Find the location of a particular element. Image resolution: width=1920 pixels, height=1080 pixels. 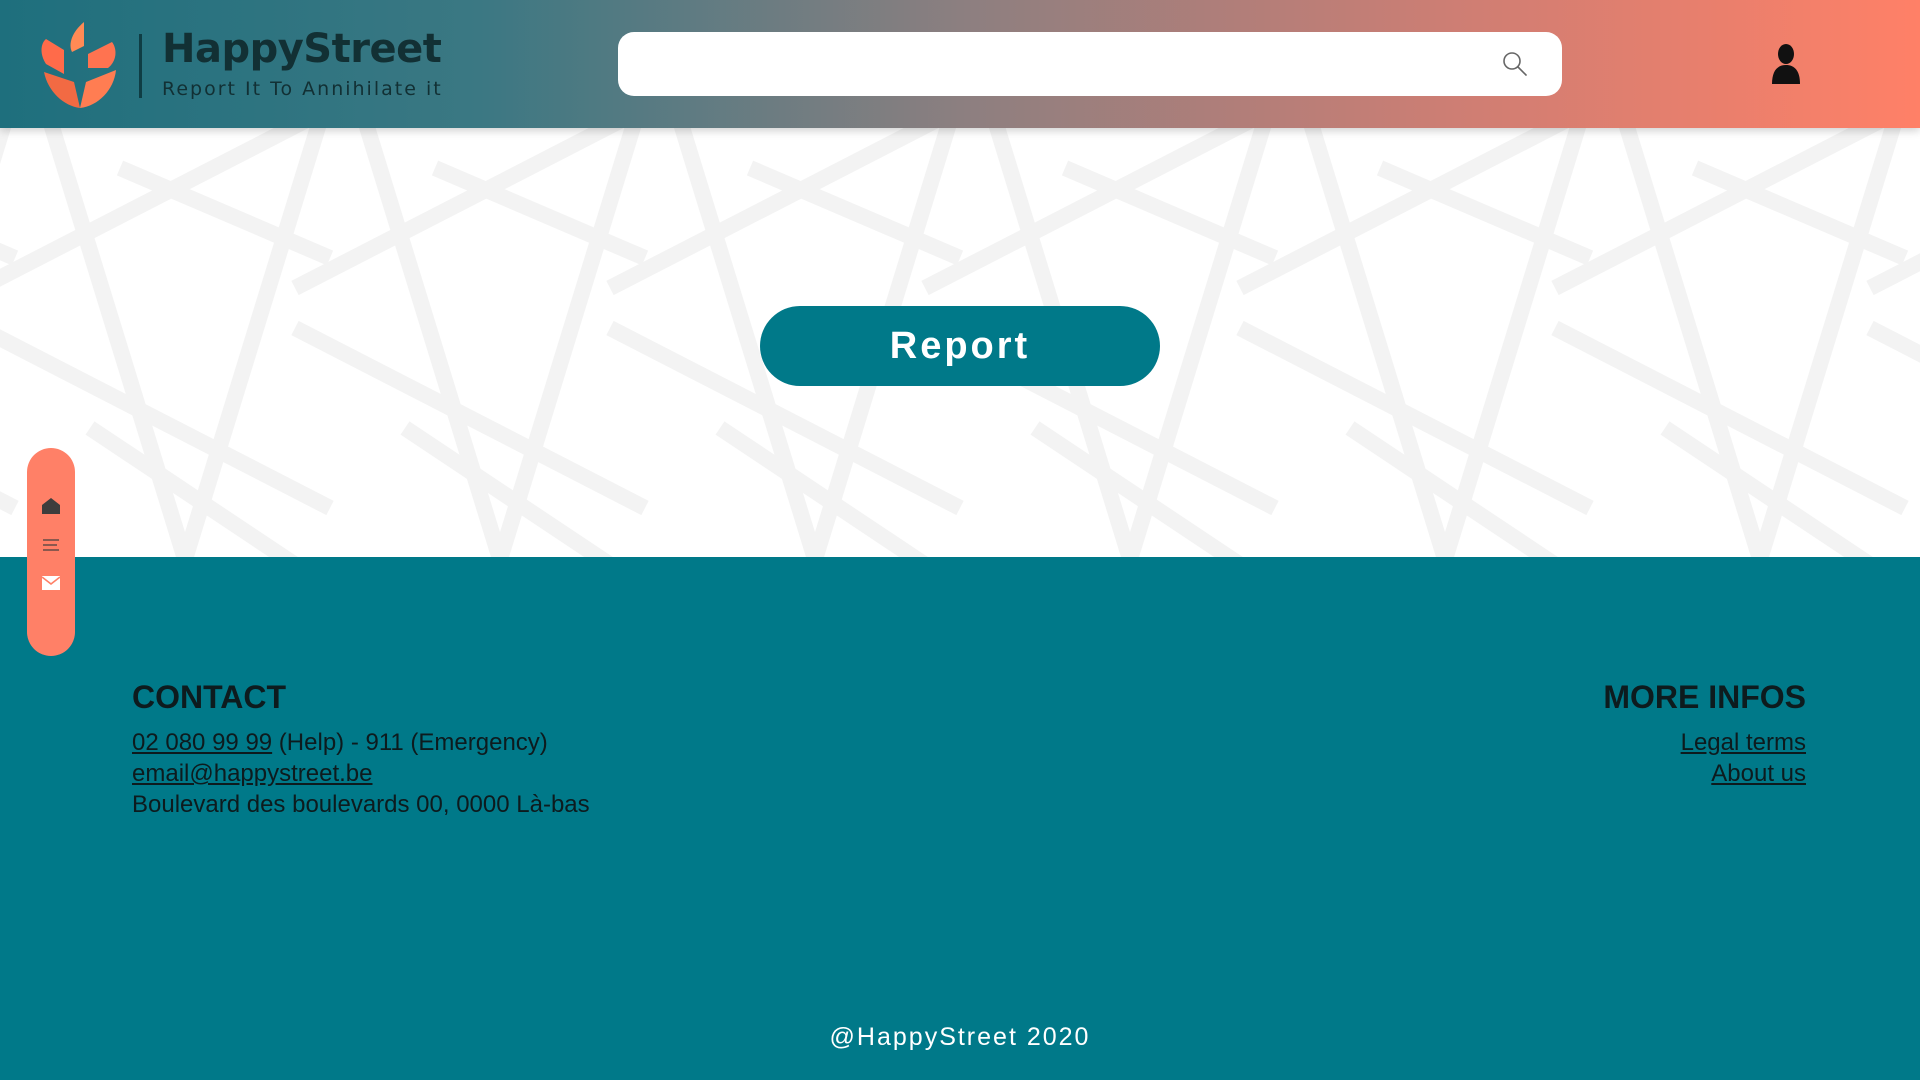

mail-icon is located at coordinates (51, 583).